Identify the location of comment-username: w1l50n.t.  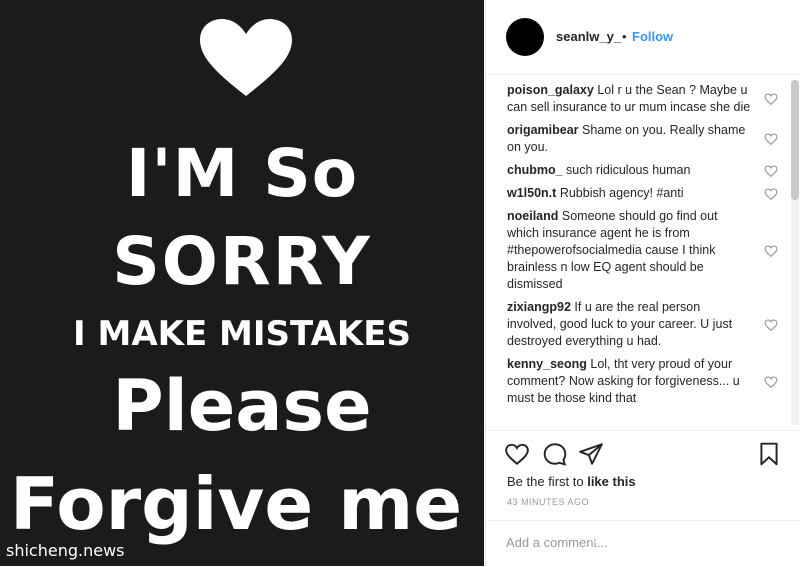
(531, 193).